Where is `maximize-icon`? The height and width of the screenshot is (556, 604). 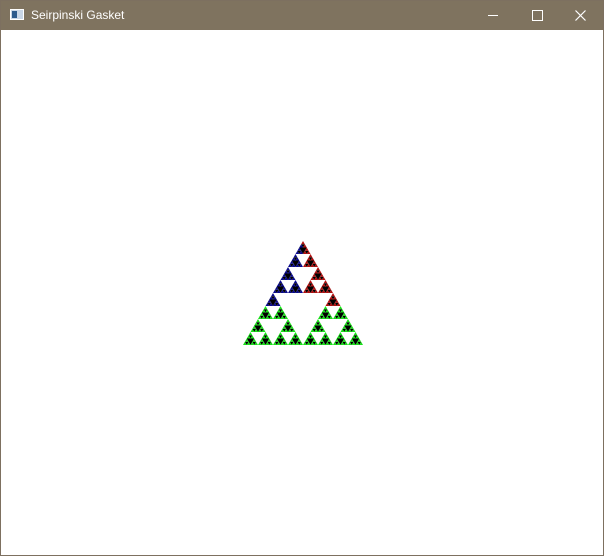 maximize-icon is located at coordinates (537, 15).